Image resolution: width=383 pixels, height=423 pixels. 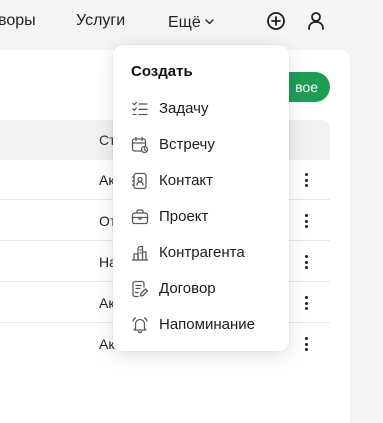 I want to click on nav-more-label: Ещё, so click(x=184, y=22).